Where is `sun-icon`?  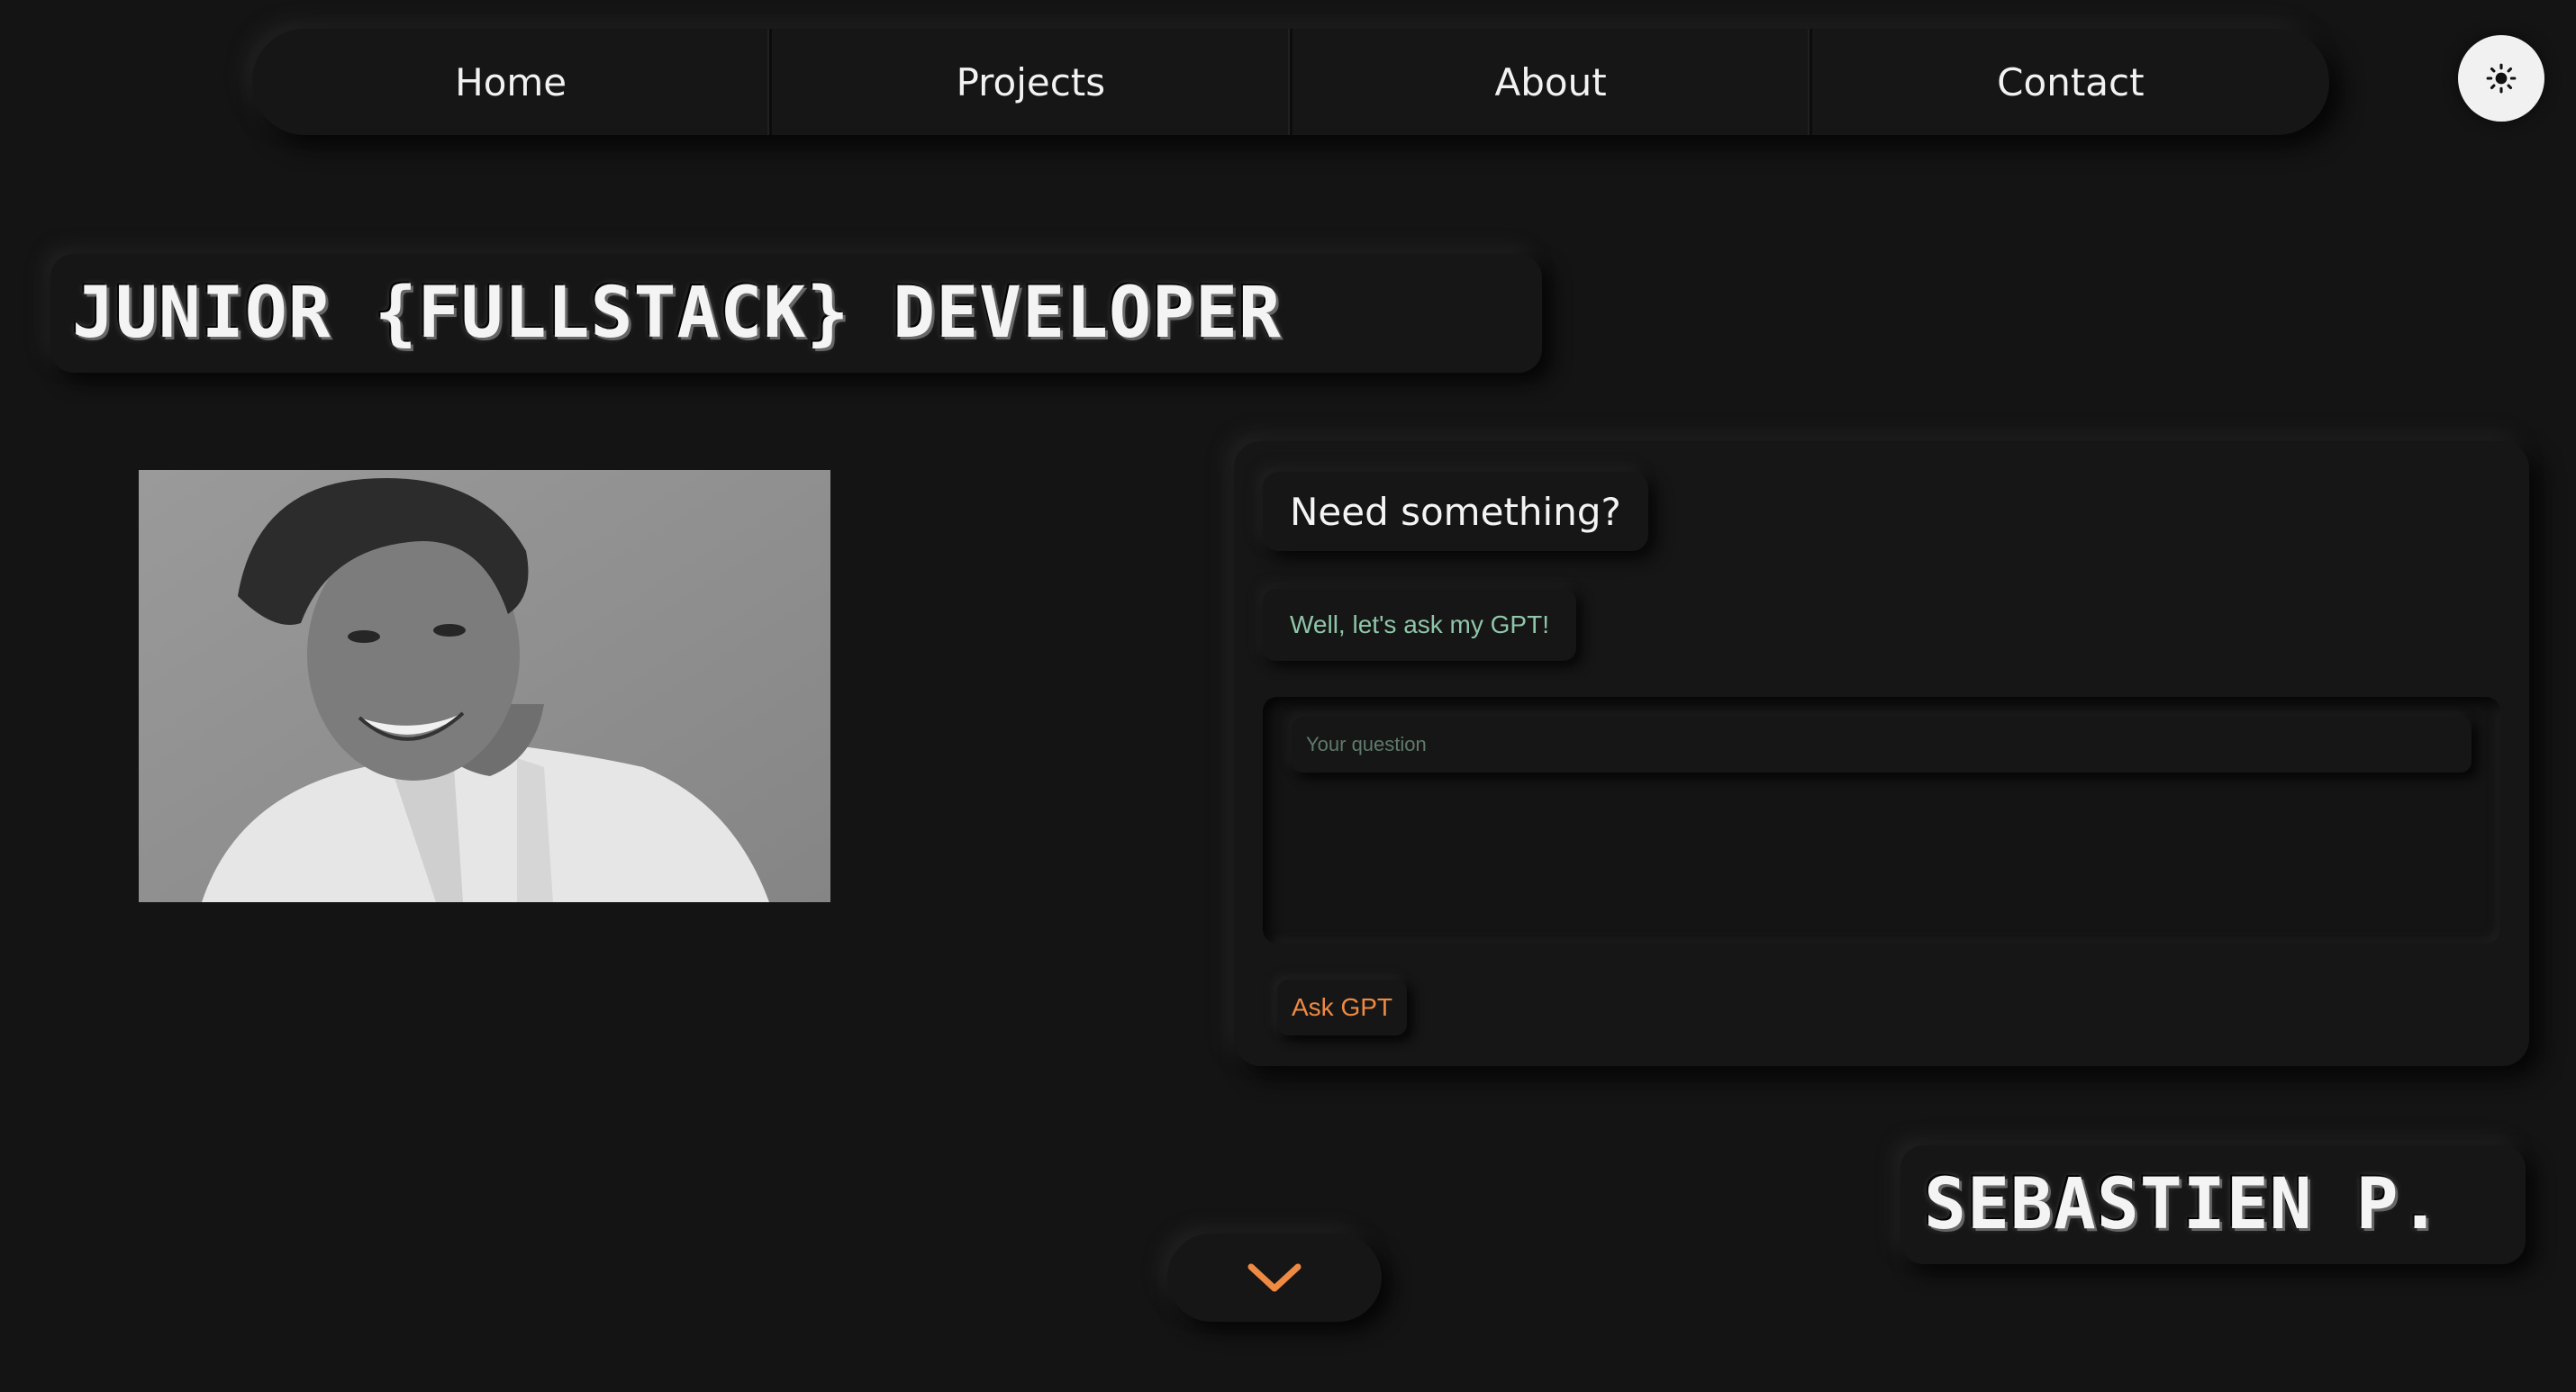 sun-icon is located at coordinates (2501, 78).